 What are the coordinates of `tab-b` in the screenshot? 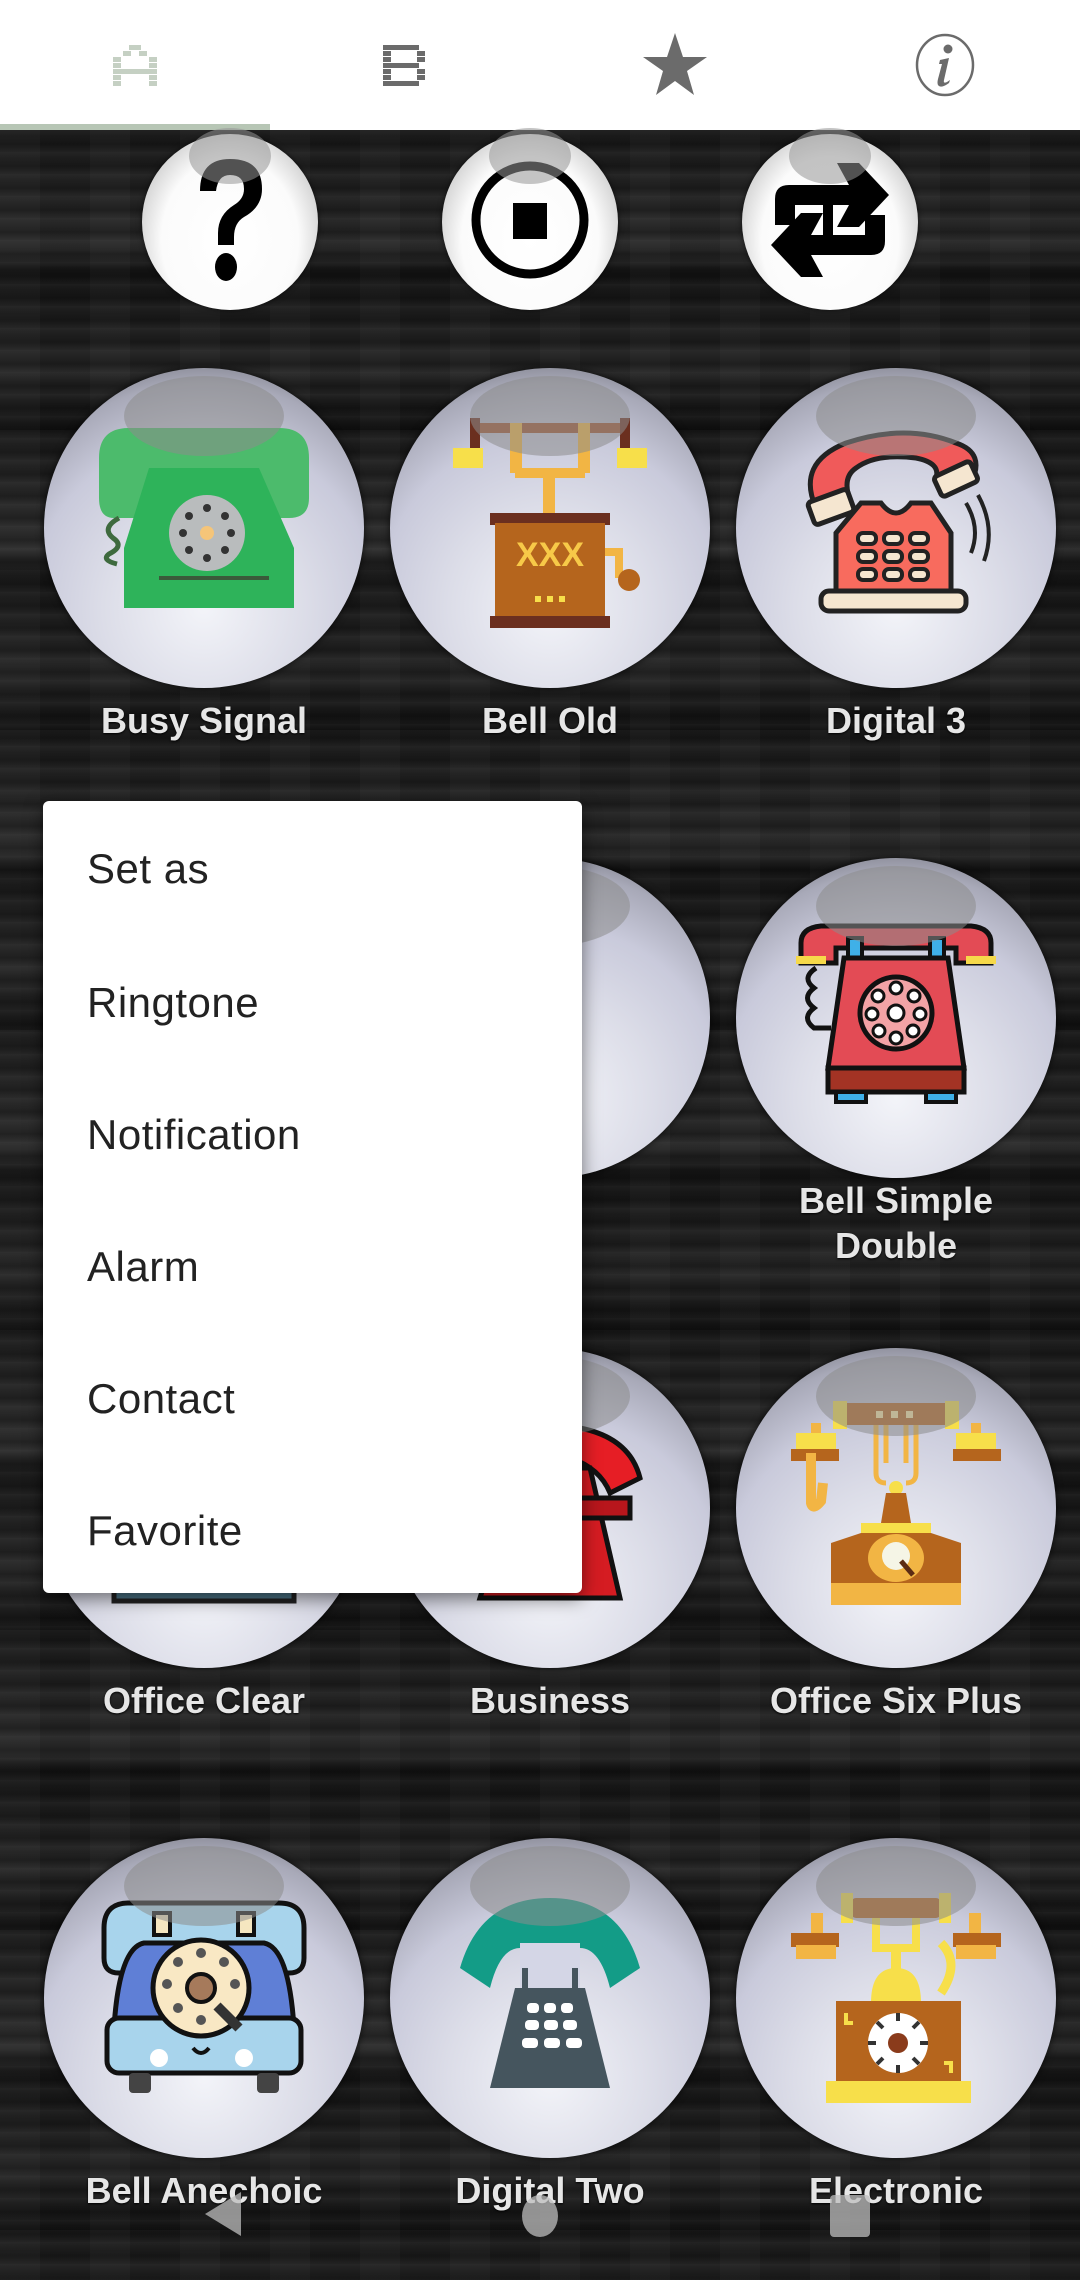 It's located at (405, 65).